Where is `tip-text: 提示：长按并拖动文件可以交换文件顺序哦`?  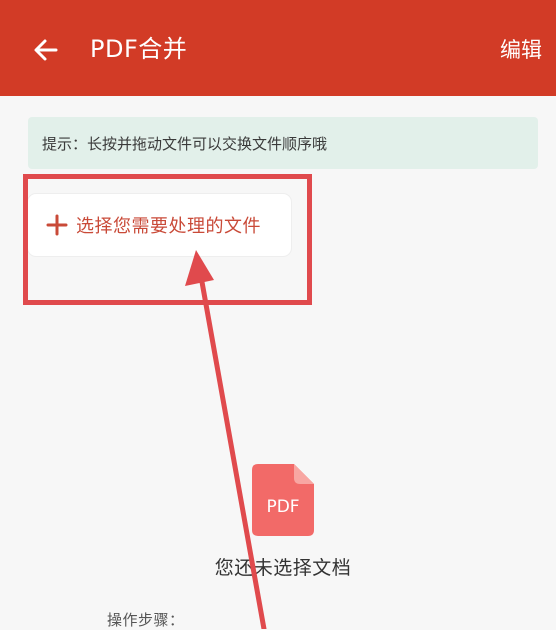 tip-text: 提示：长按并拖动文件可以交换文件顺序哦 is located at coordinates (185, 143).